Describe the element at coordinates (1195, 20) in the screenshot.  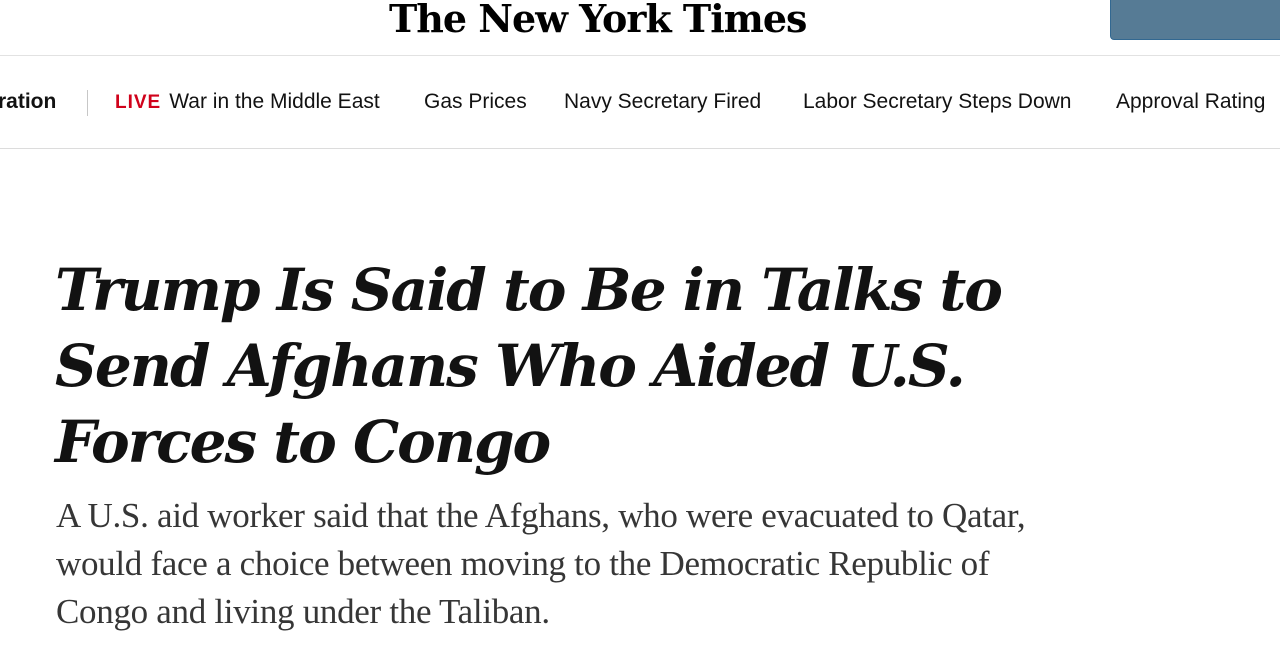
I see `account-button` at that location.